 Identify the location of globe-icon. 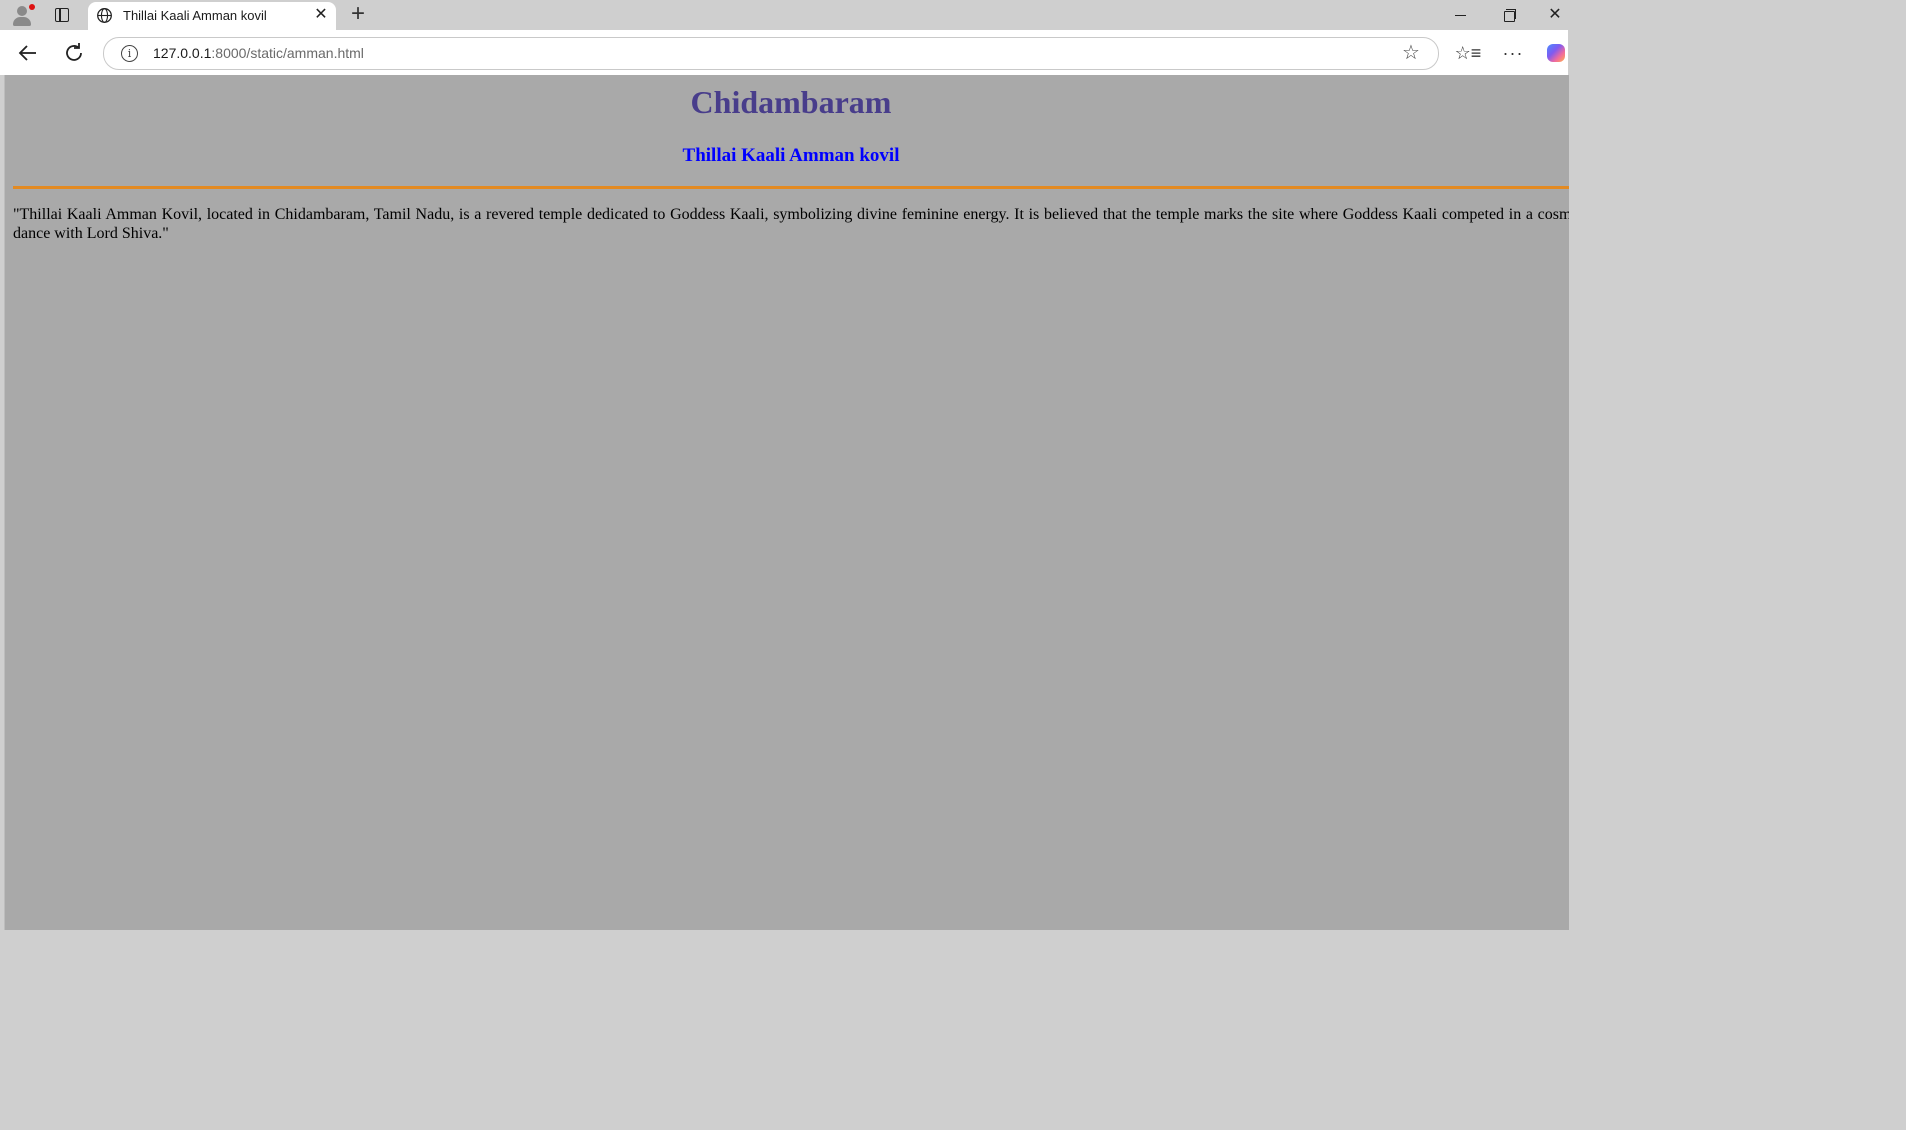
(104, 15).